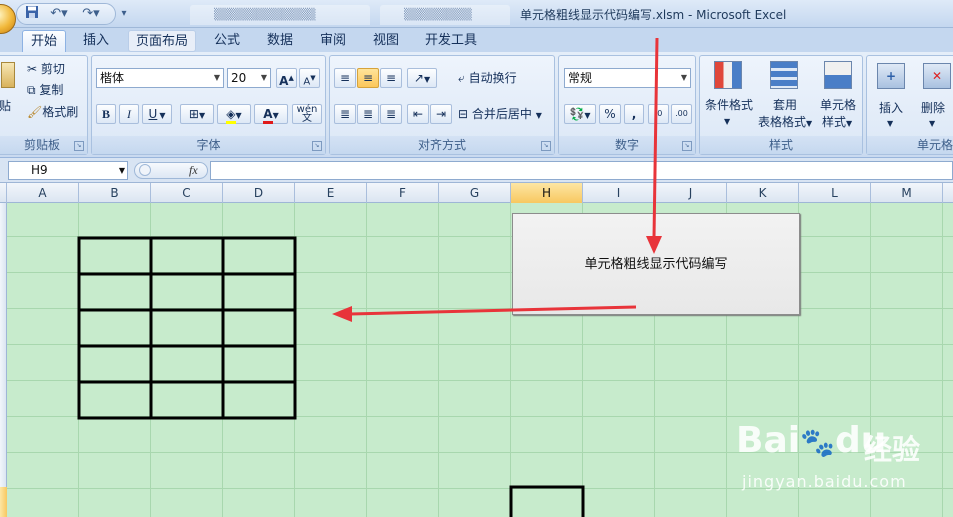  I want to click on format-as-table-label-2: 表格格式, so click(782, 122).